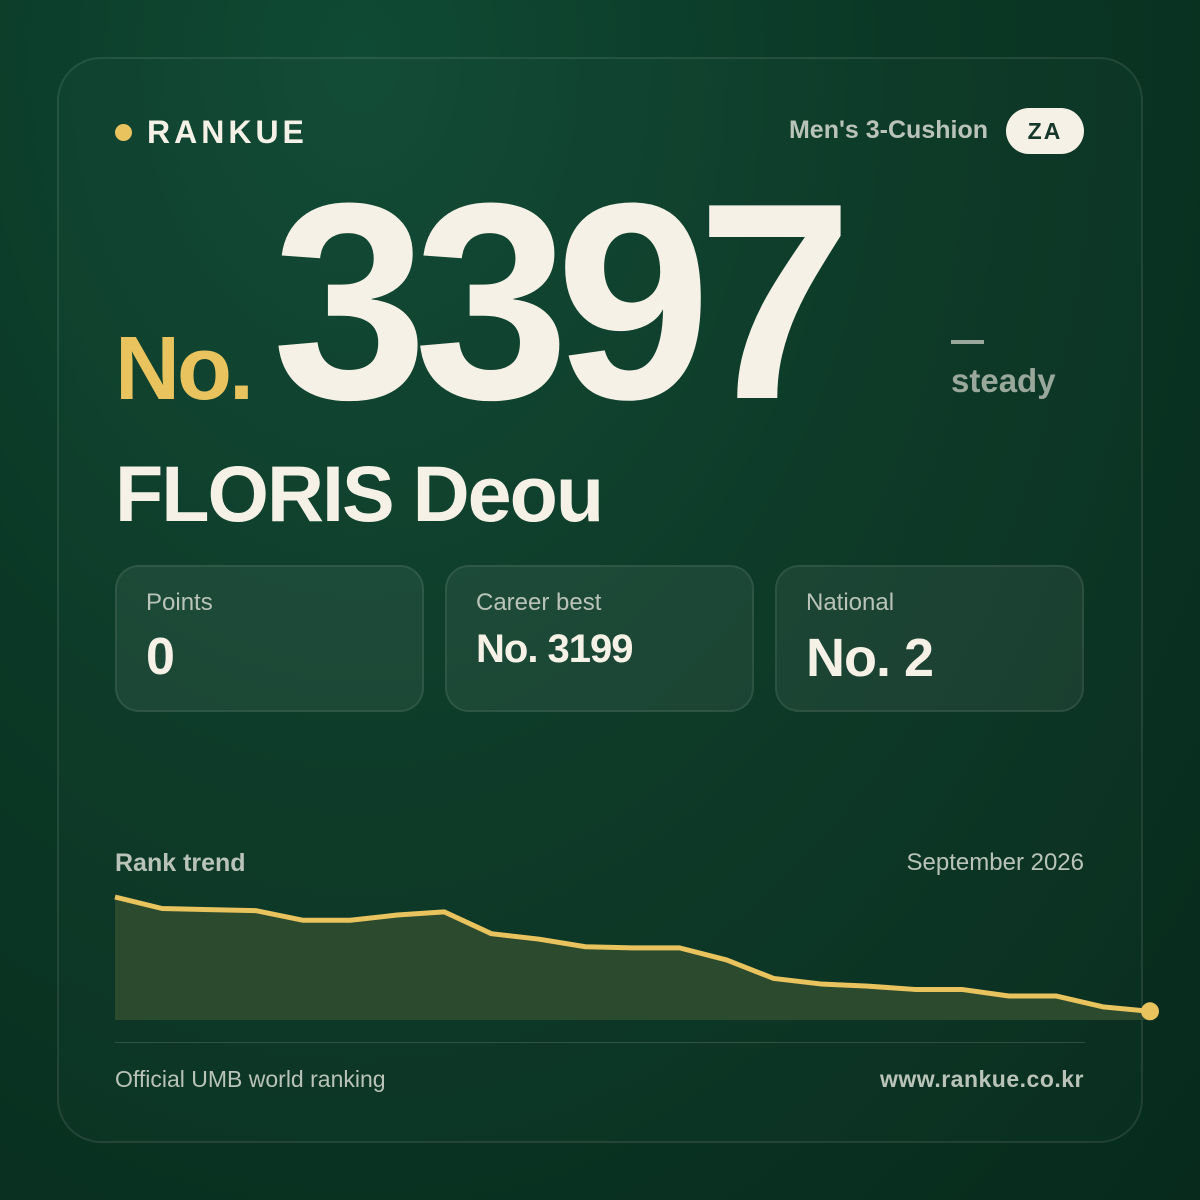 The width and height of the screenshot is (1200, 1200). What do you see at coordinates (600, 1042) in the screenshot?
I see `footer-divider` at bounding box center [600, 1042].